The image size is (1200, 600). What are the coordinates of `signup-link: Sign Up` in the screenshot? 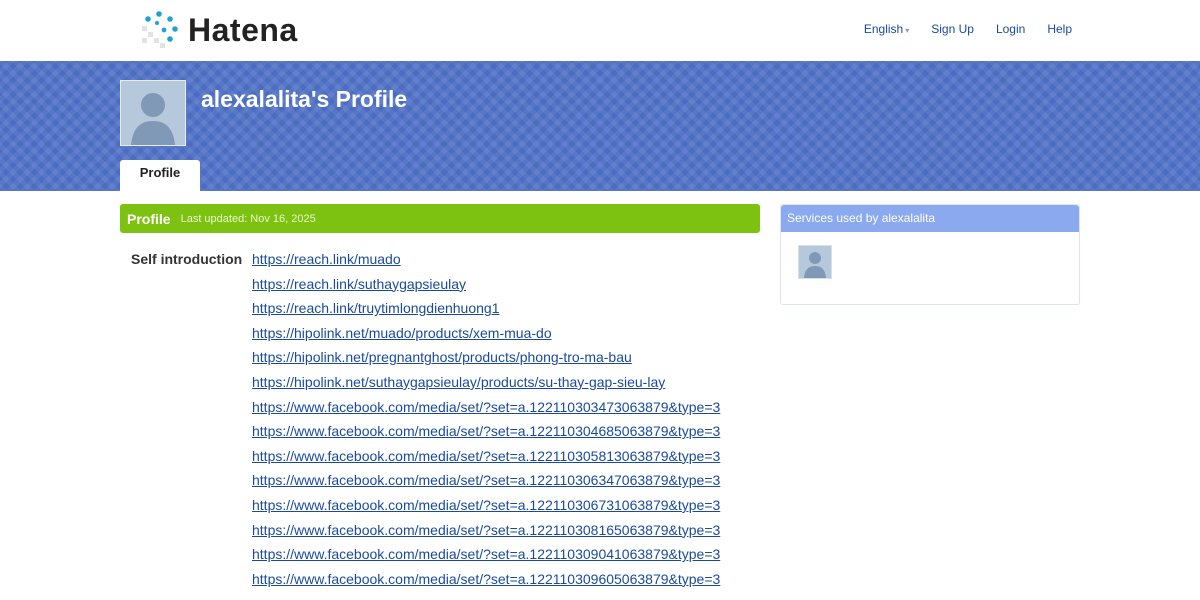 It's located at (952, 29).